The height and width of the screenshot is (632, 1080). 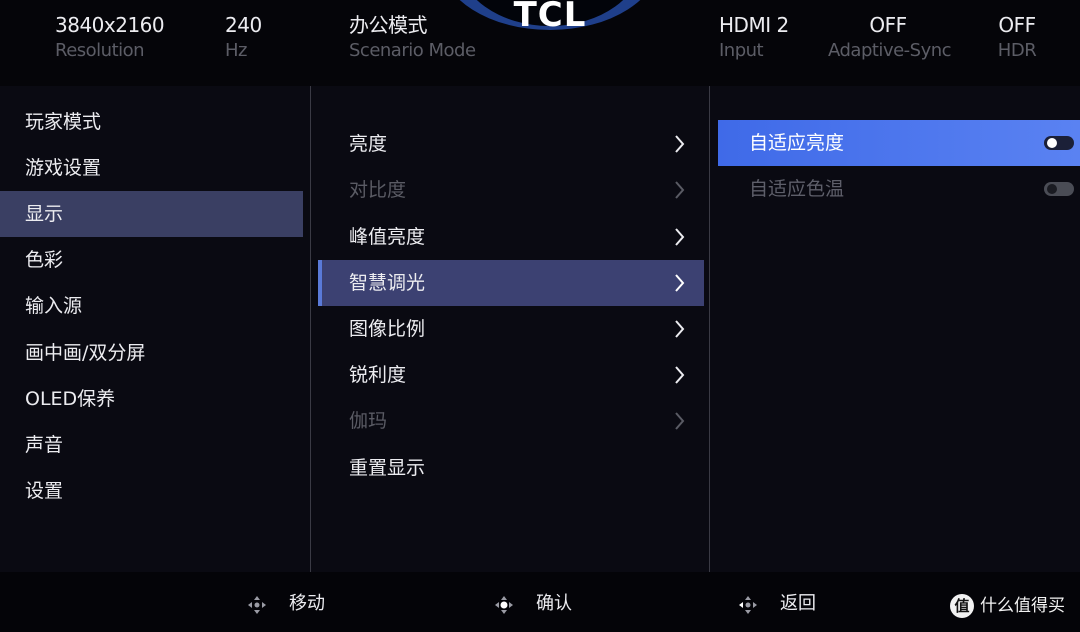 I want to click on status-hdr: OFF HDR, so click(x=1017, y=38).